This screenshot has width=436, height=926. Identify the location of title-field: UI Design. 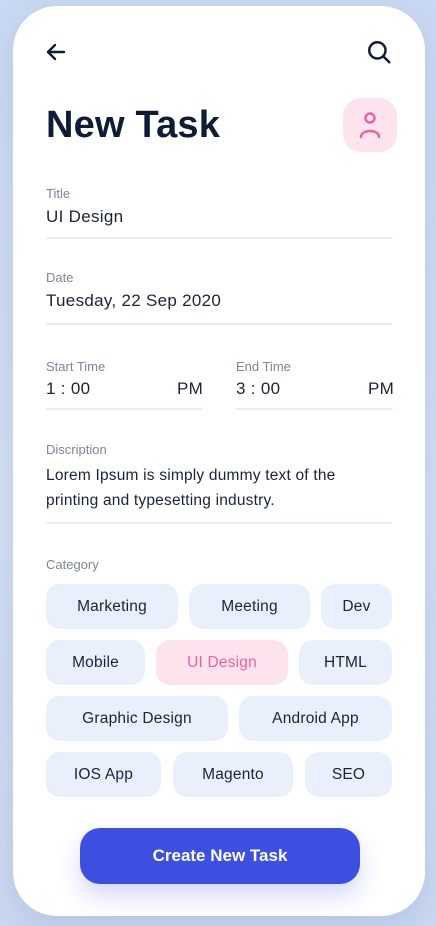
(84, 217).